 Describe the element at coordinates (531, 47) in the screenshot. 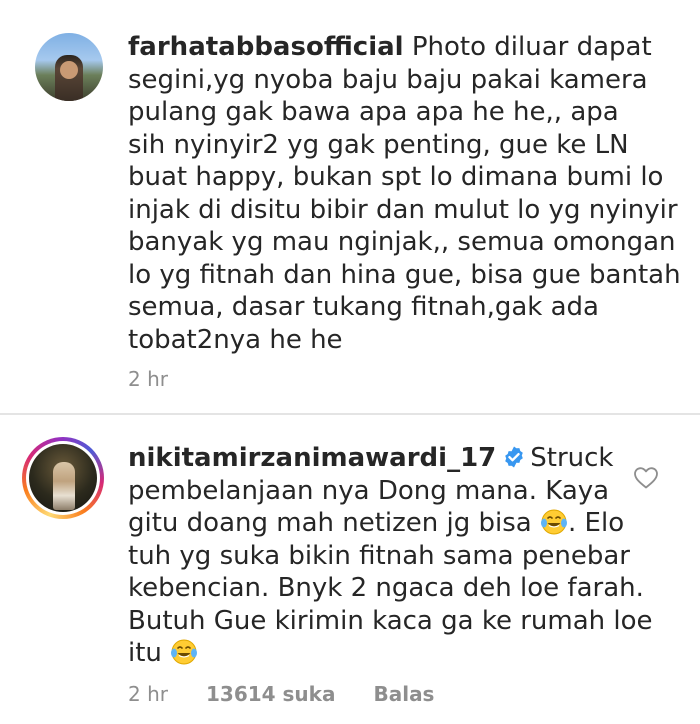

I see `comment-line: Photo diluar dapat` at that location.